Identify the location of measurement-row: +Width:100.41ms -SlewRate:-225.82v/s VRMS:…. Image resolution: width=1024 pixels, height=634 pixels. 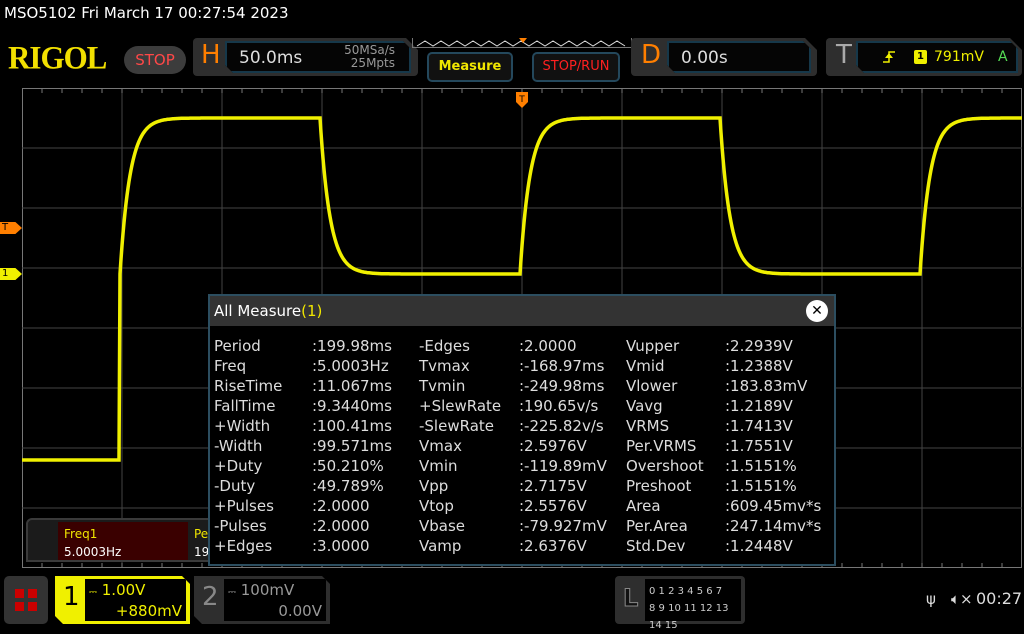
(524, 426).